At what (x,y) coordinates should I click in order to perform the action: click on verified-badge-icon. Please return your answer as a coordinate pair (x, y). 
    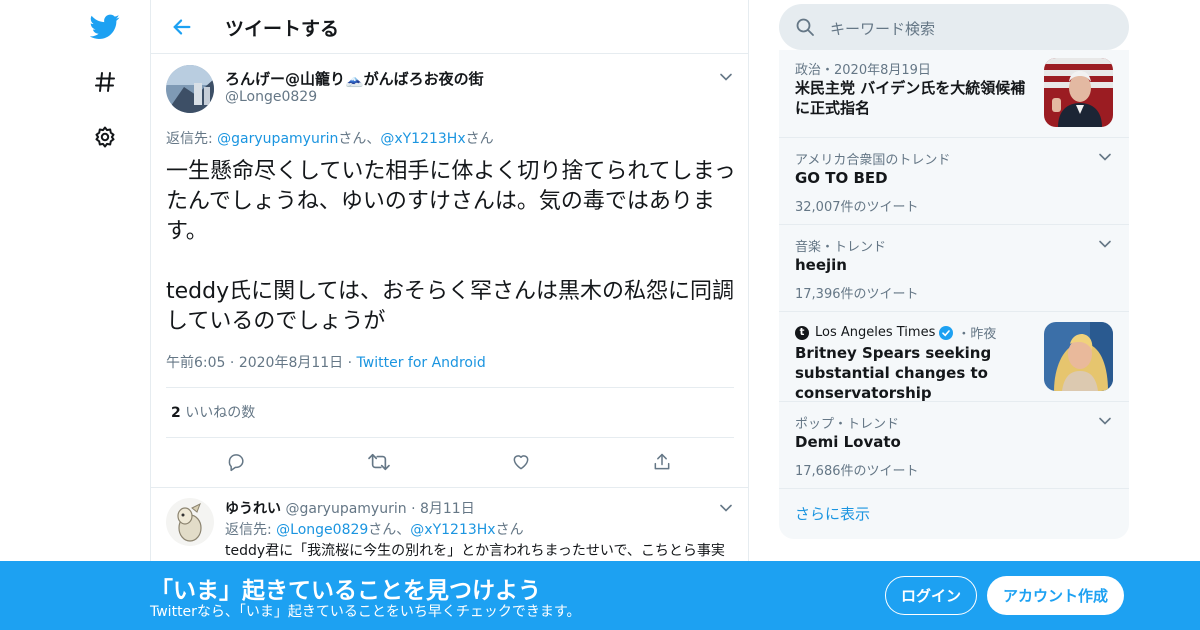
    Looking at the image, I should click on (946, 332).